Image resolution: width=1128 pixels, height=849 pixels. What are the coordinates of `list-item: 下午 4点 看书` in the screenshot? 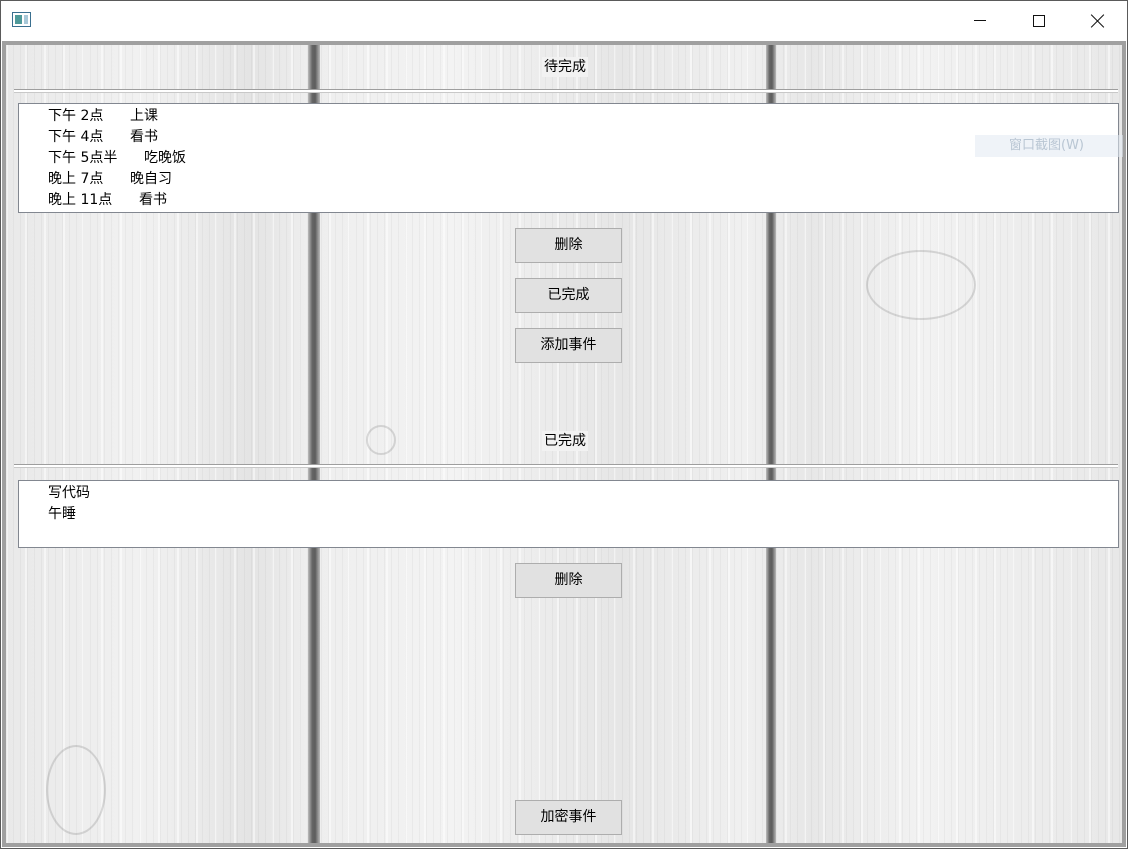 It's located at (583, 137).